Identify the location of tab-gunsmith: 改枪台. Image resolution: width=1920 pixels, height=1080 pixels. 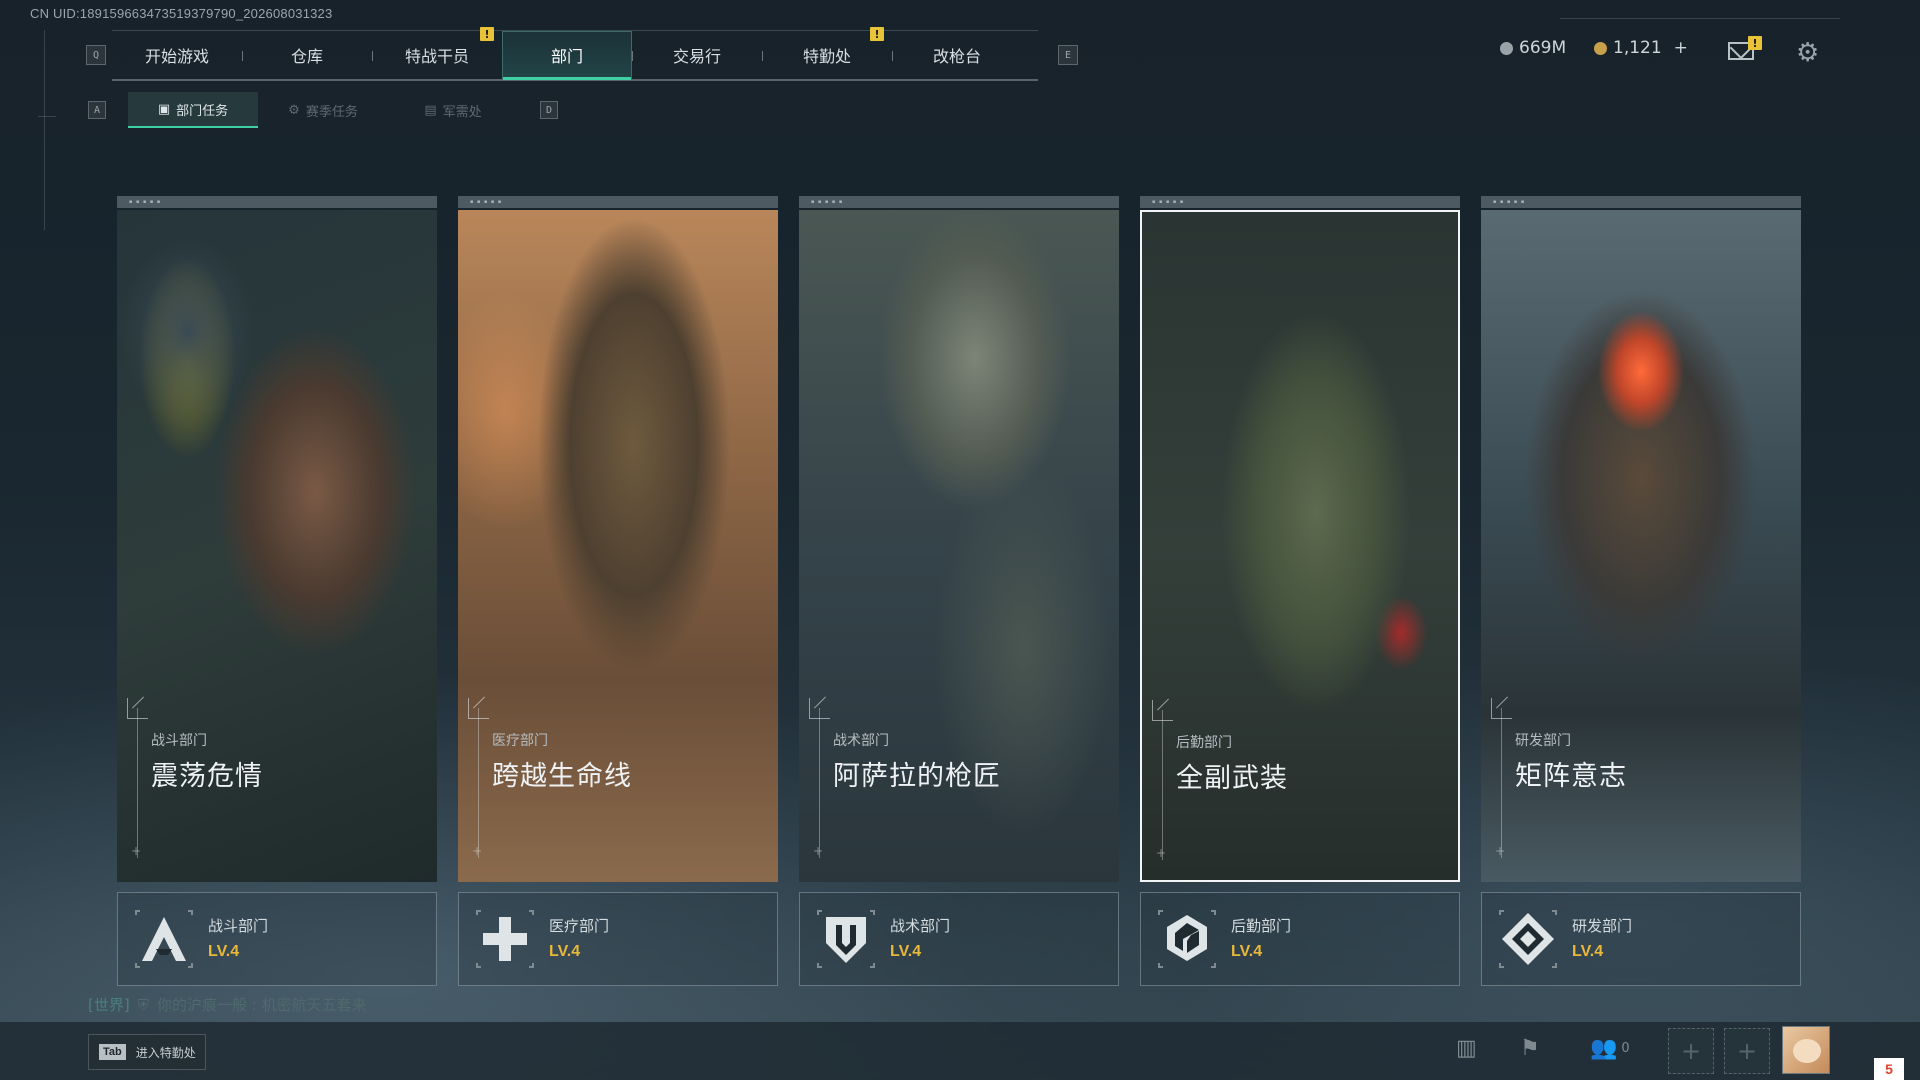
(957, 55).